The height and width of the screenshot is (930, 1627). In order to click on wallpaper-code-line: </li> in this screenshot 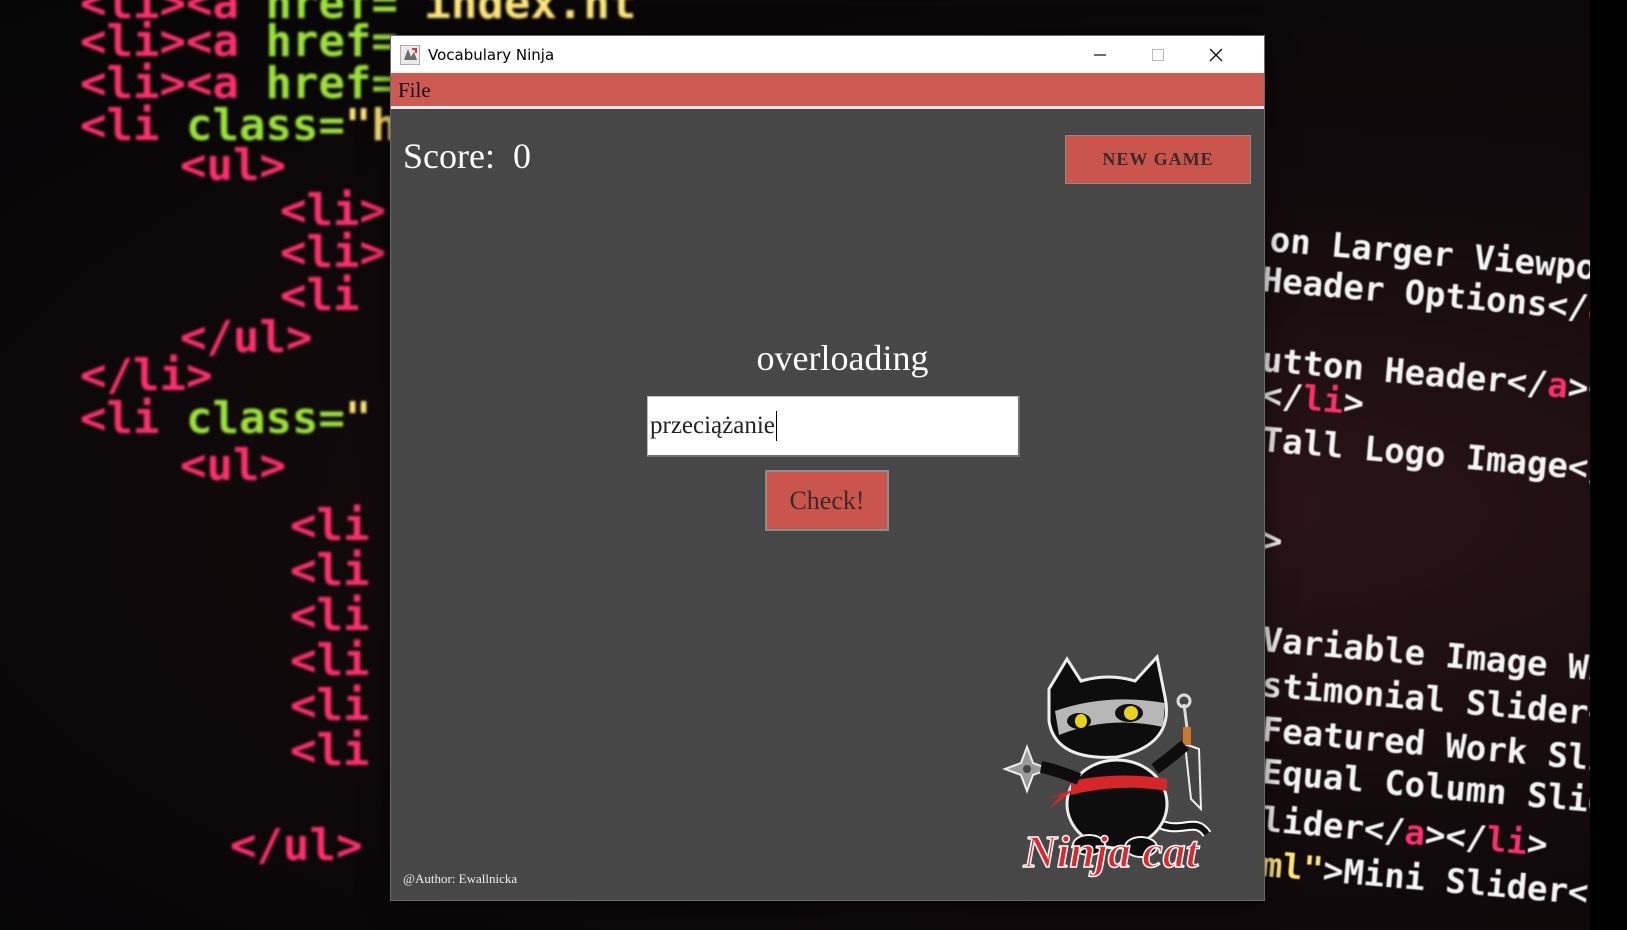, I will do `click(1313, 399)`.